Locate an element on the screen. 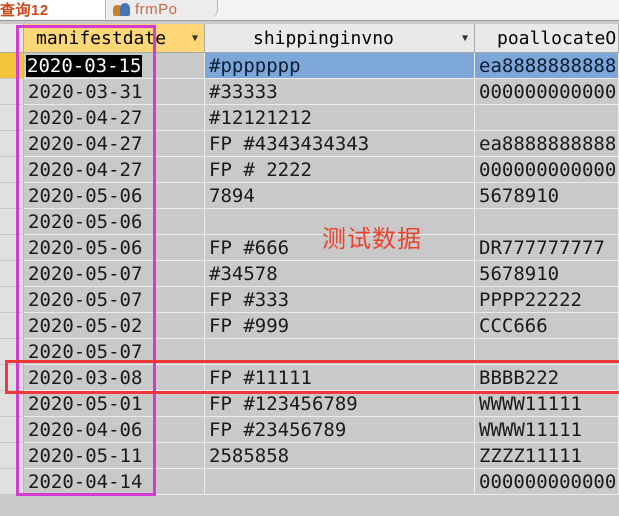 The width and height of the screenshot is (619, 516). table-row: 2020-05-06 is located at coordinates (309, 222).